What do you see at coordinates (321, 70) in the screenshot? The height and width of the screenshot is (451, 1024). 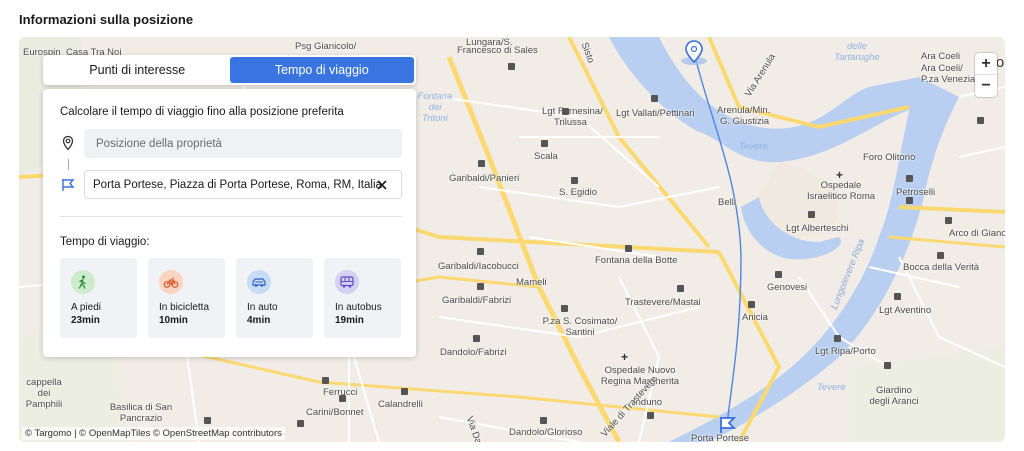 I see `tab-travel-time: Tempo di viaggio` at bounding box center [321, 70].